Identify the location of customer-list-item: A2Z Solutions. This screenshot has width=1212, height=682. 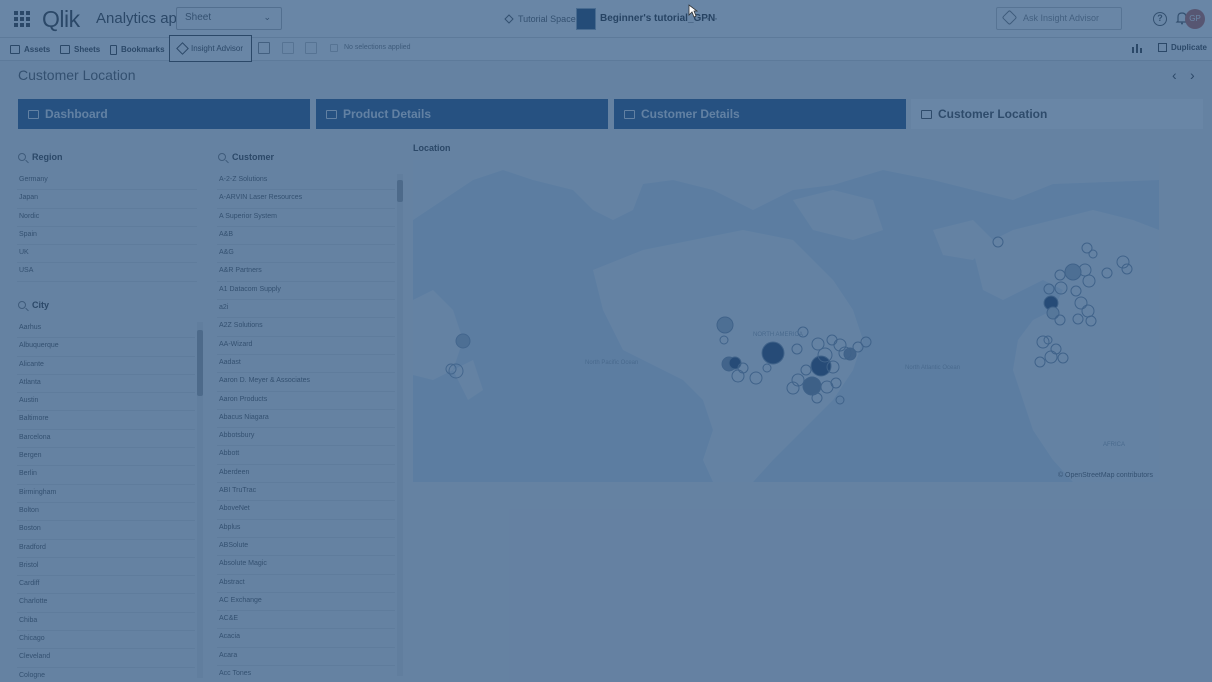
(306, 327).